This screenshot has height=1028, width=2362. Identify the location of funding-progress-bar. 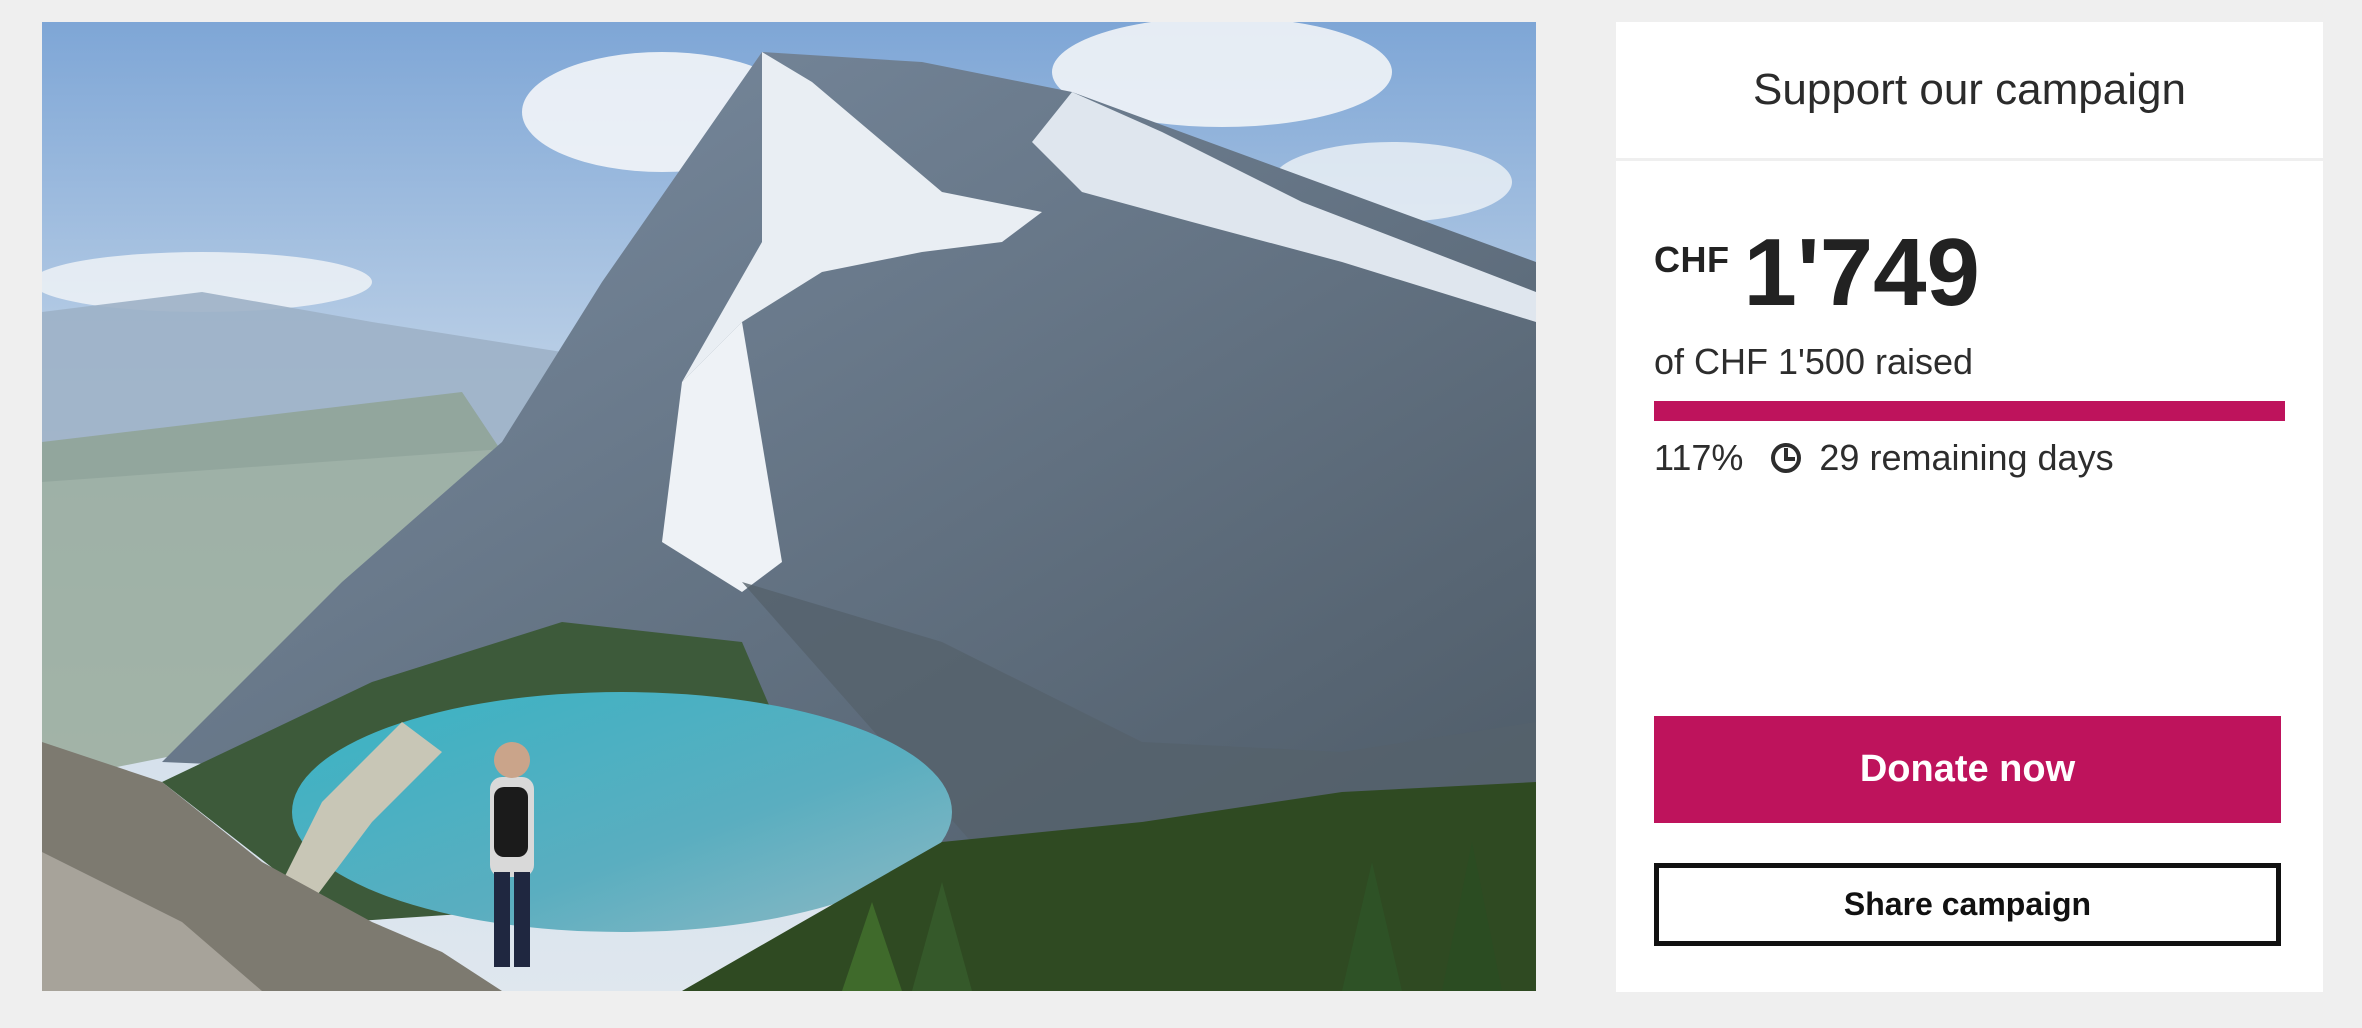
(1969, 411).